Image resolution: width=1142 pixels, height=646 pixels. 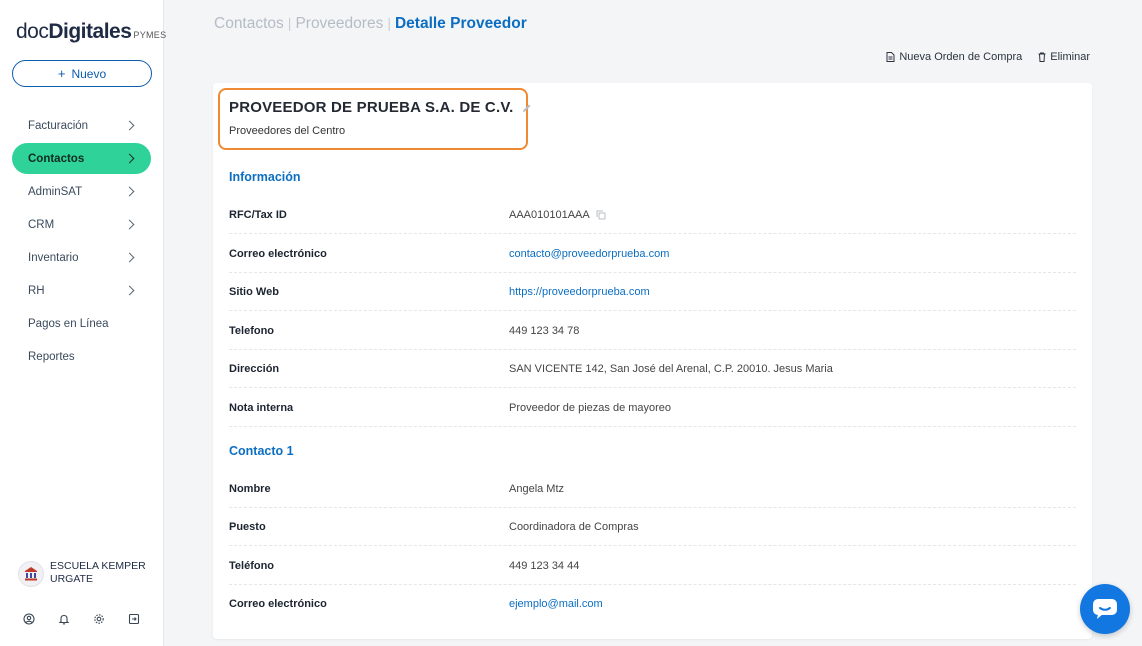 I want to click on new-button-label: Nuevo, so click(x=89, y=73).